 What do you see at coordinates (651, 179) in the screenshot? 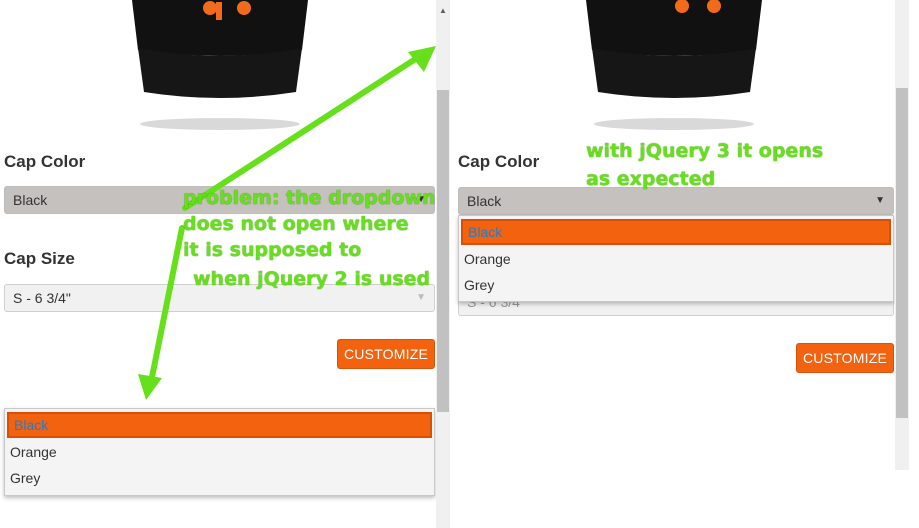
I see `annotation-right-line2: as expected` at bounding box center [651, 179].